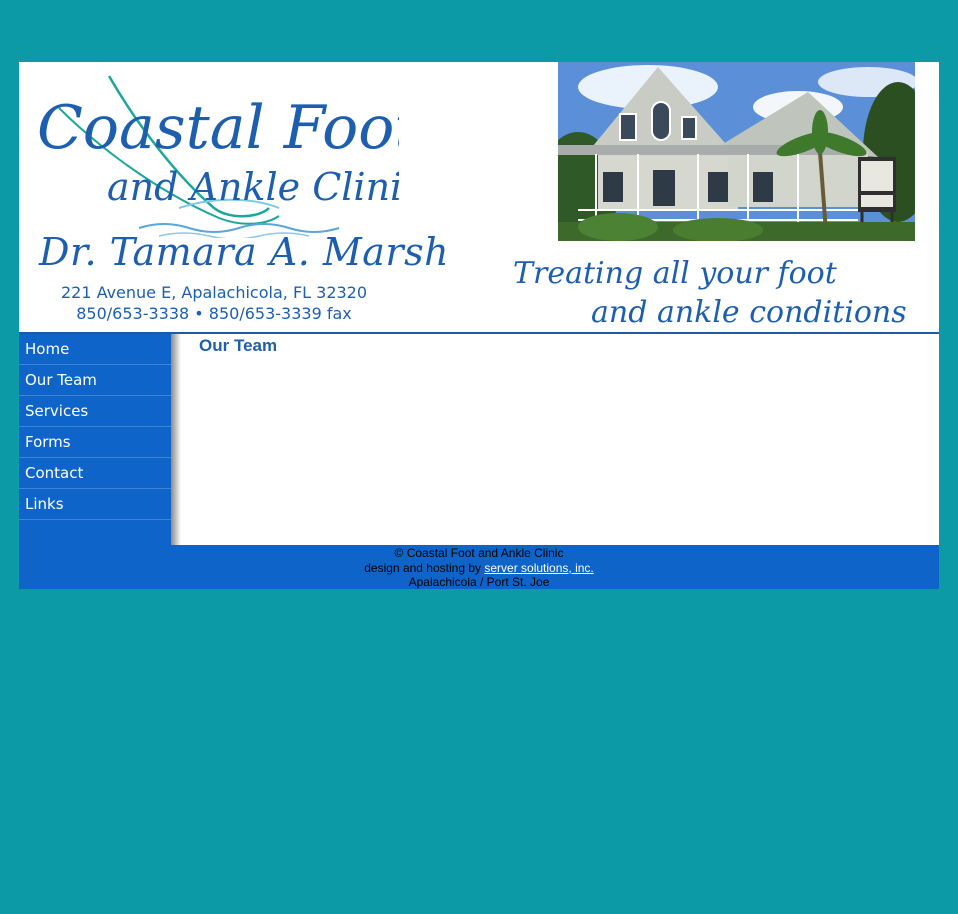  I want to click on tagline-line-1: Treating all your foot, so click(675, 273).